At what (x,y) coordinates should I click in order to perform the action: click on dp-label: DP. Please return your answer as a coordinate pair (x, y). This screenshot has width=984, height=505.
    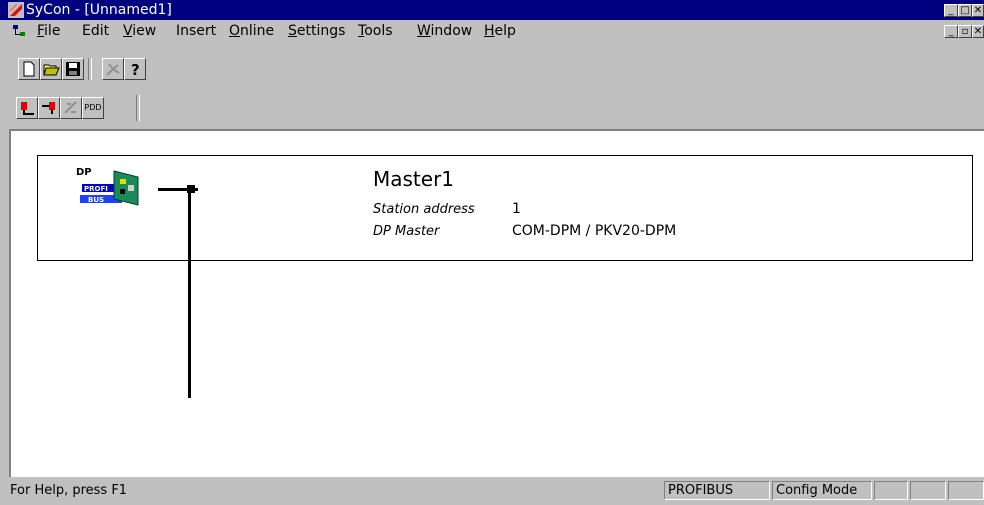
    Looking at the image, I should click on (84, 172).